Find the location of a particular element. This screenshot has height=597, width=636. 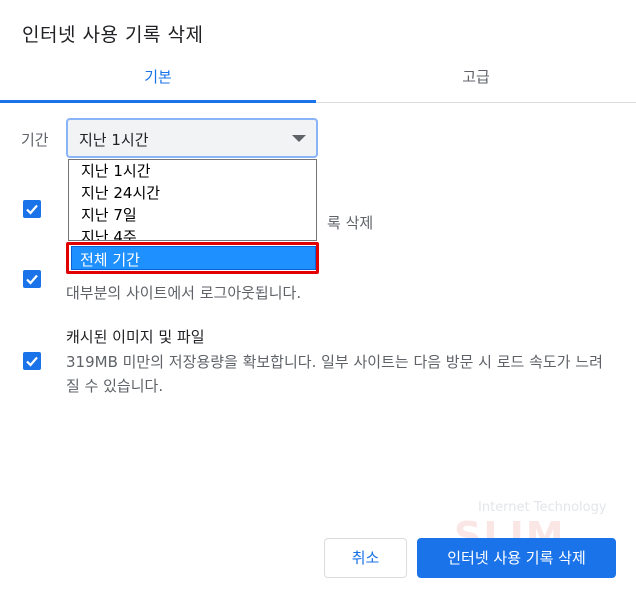

period-option: 지난 4주 is located at coordinates (109, 234).